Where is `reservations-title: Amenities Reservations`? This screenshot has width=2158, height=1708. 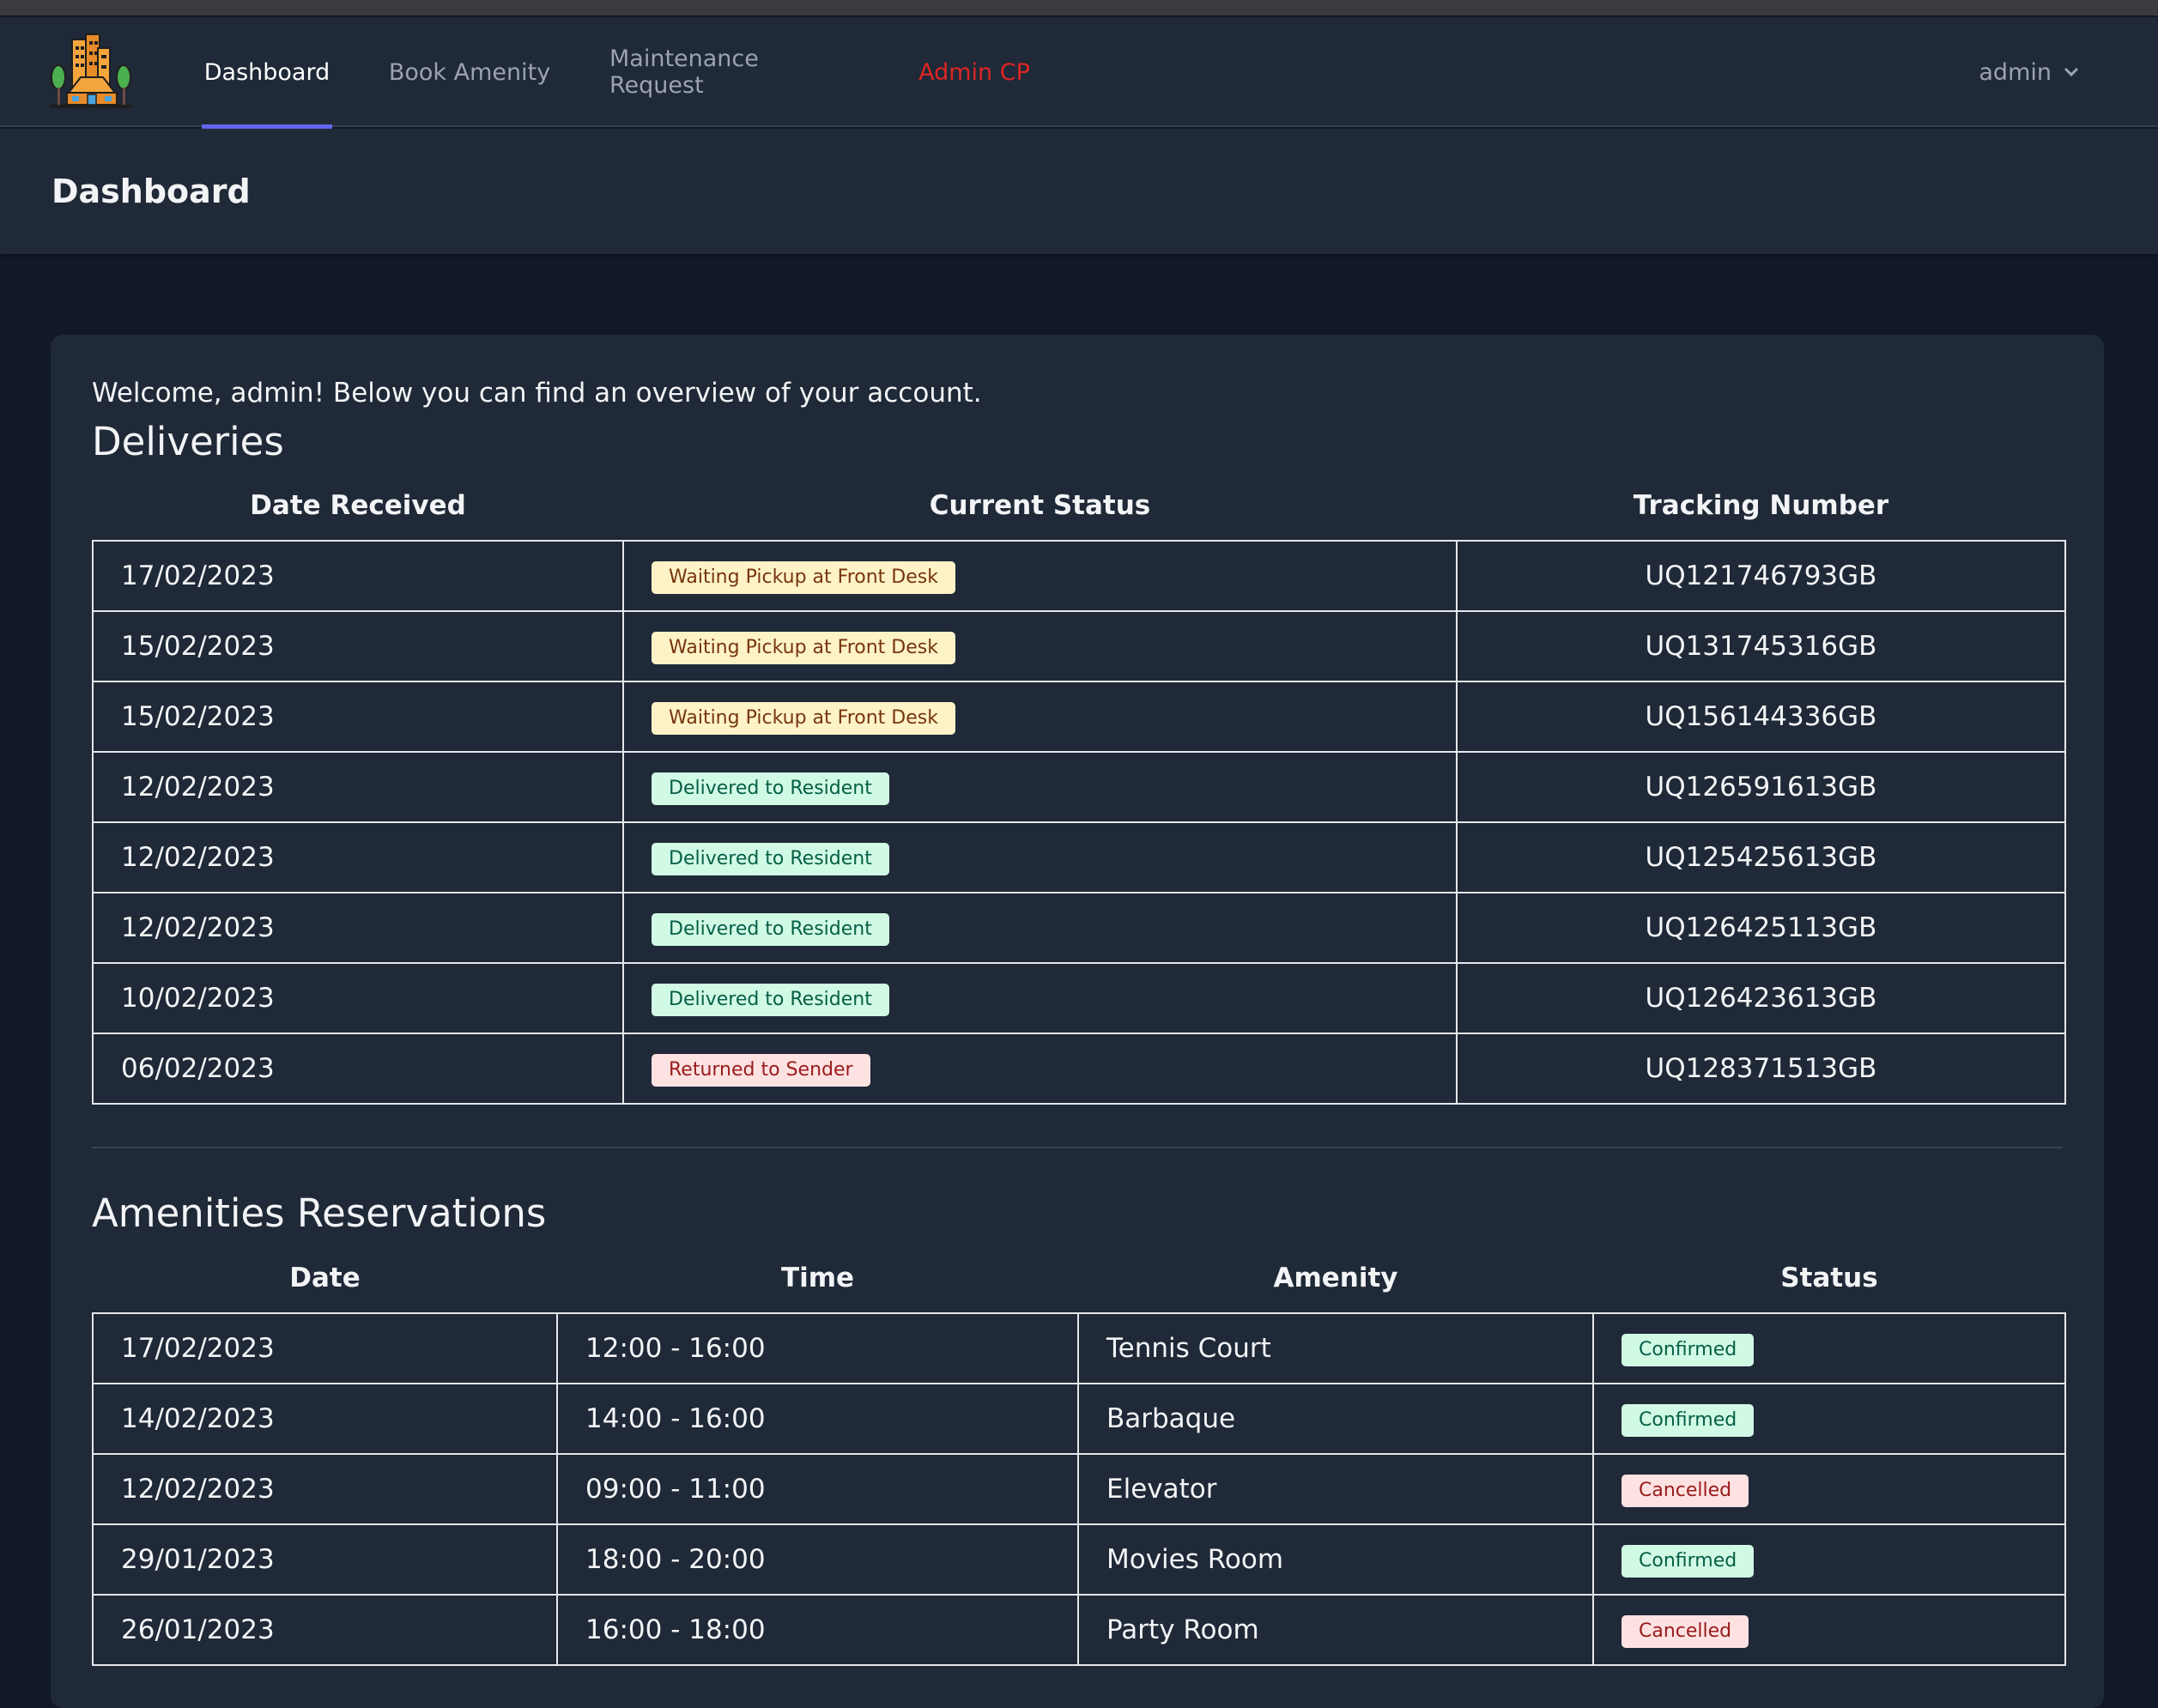
reservations-title: Amenities Reservations is located at coordinates (319, 1213).